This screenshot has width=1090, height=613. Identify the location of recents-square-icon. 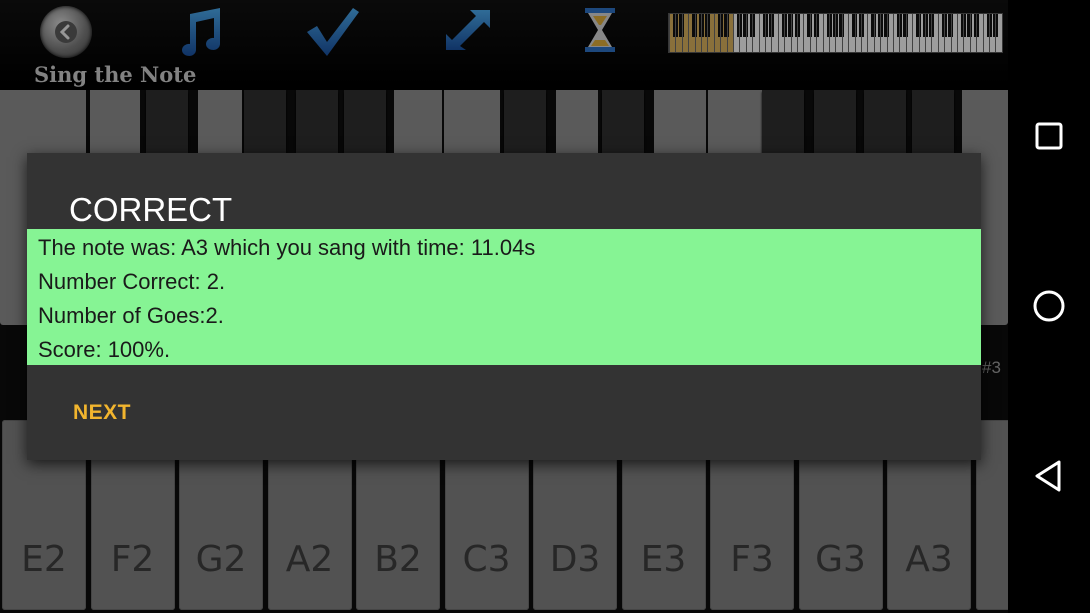
(1049, 136).